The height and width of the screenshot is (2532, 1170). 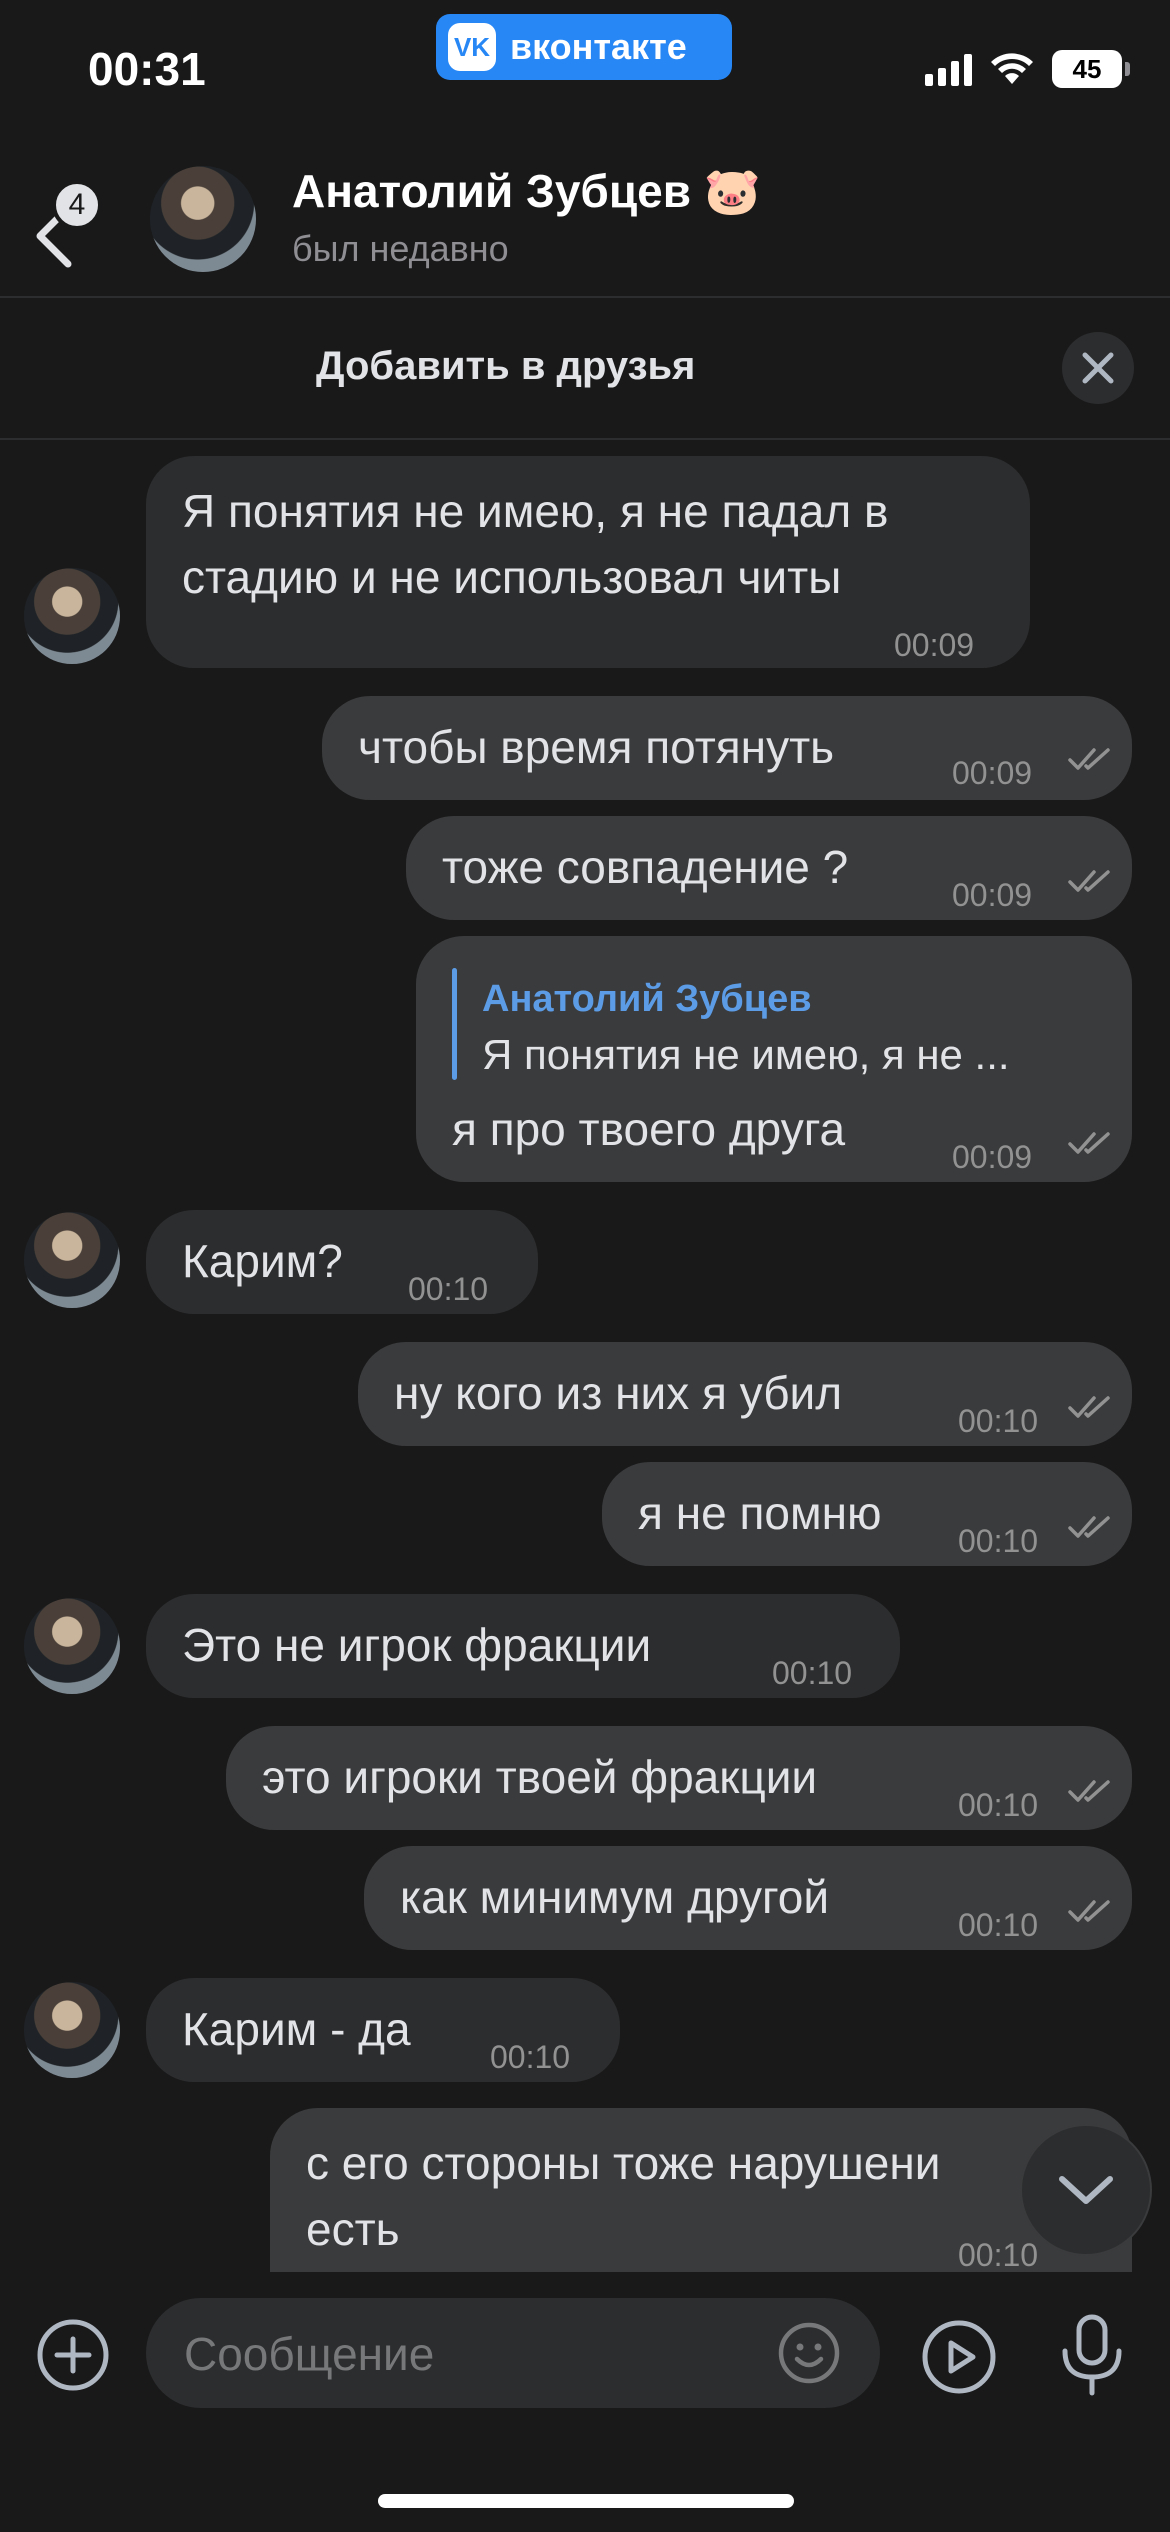 What do you see at coordinates (596, 747) in the screenshot?
I see `message-text: чтобы время потянуть` at bounding box center [596, 747].